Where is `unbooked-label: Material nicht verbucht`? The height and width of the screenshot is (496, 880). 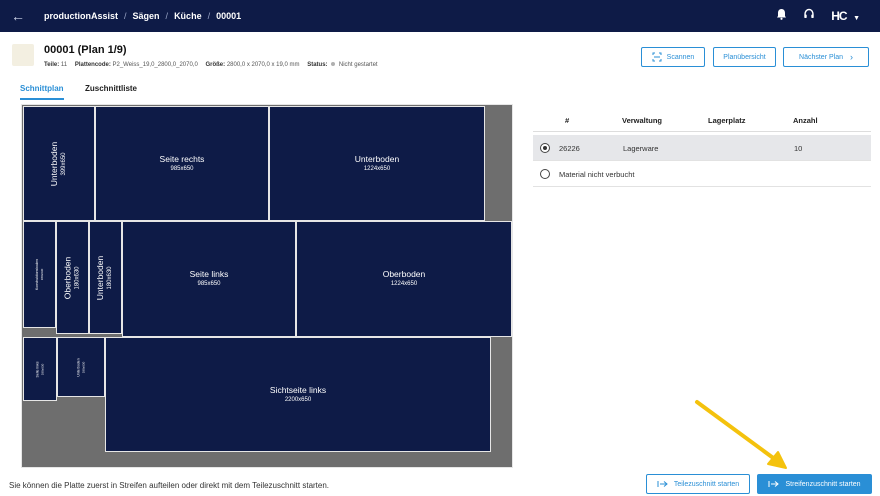
unbooked-label: Material nicht verbucht is located at coordinates (597, 174).